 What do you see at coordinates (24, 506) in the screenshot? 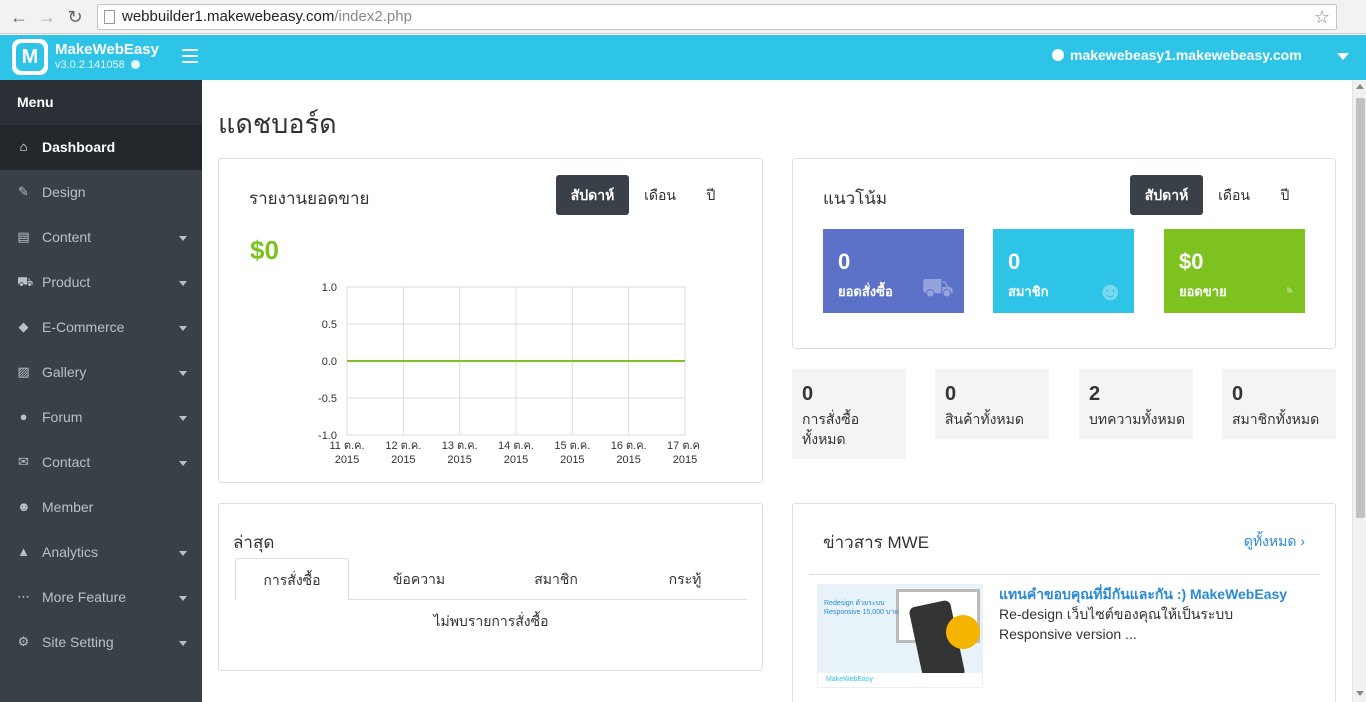
I see `users-icon: ☻` at bounding box center [24, 506].